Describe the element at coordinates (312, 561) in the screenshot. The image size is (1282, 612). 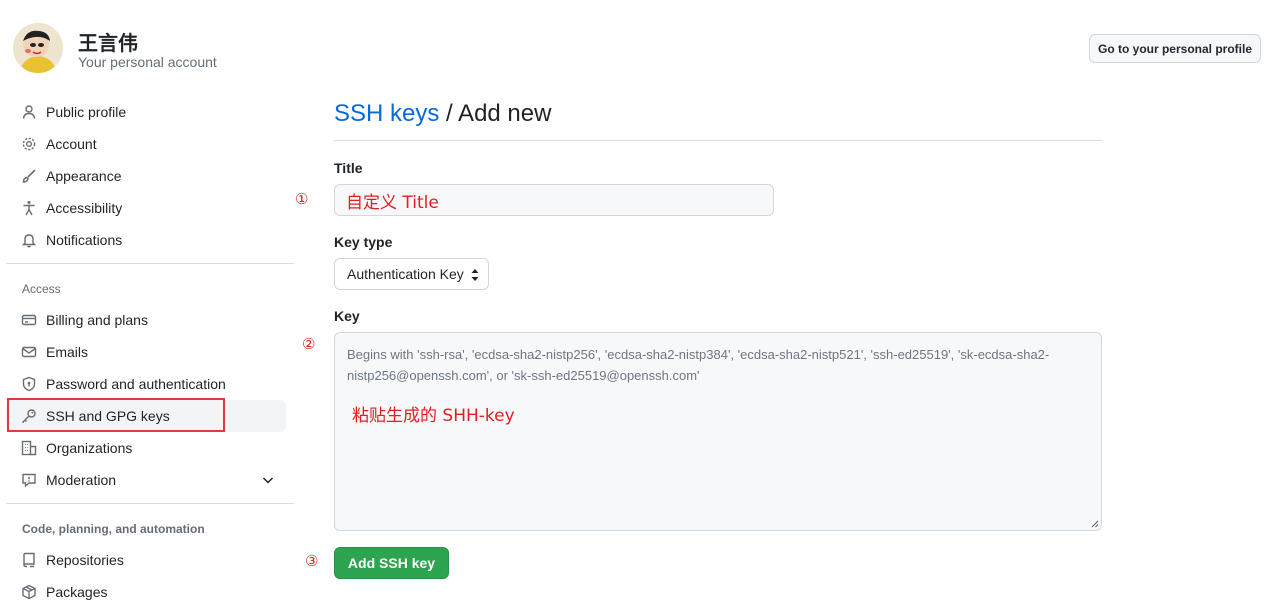
I see `annotation-marker-3: ③` at that location.